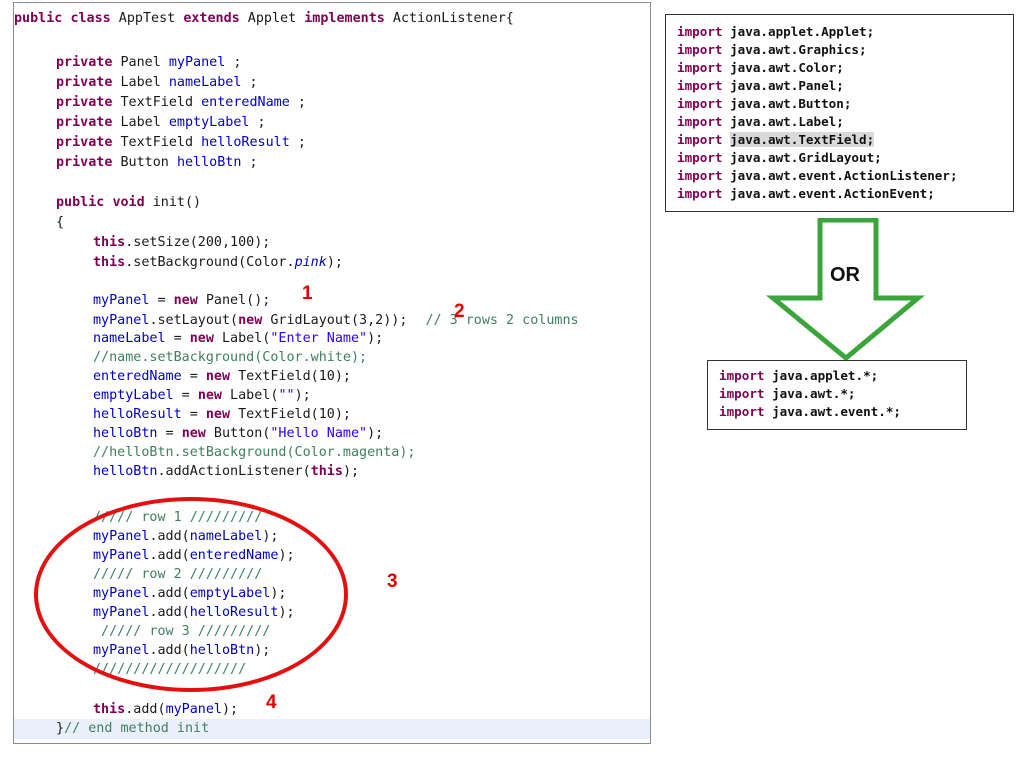  Describe the element at coordinates (810, 411) in the screenshot. I see `import-line: import java.awt.event.*;` at that location.